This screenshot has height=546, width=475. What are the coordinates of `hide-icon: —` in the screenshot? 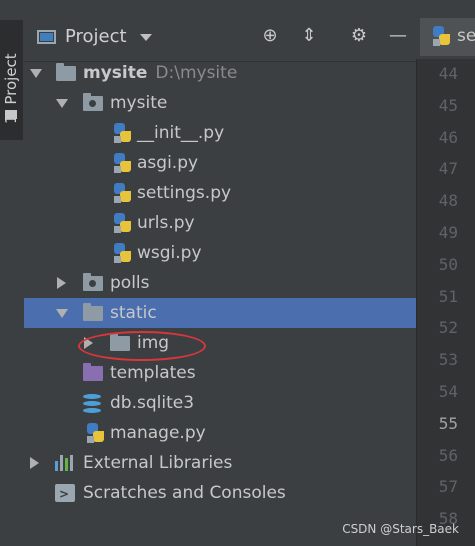 It's located at (398, 36).